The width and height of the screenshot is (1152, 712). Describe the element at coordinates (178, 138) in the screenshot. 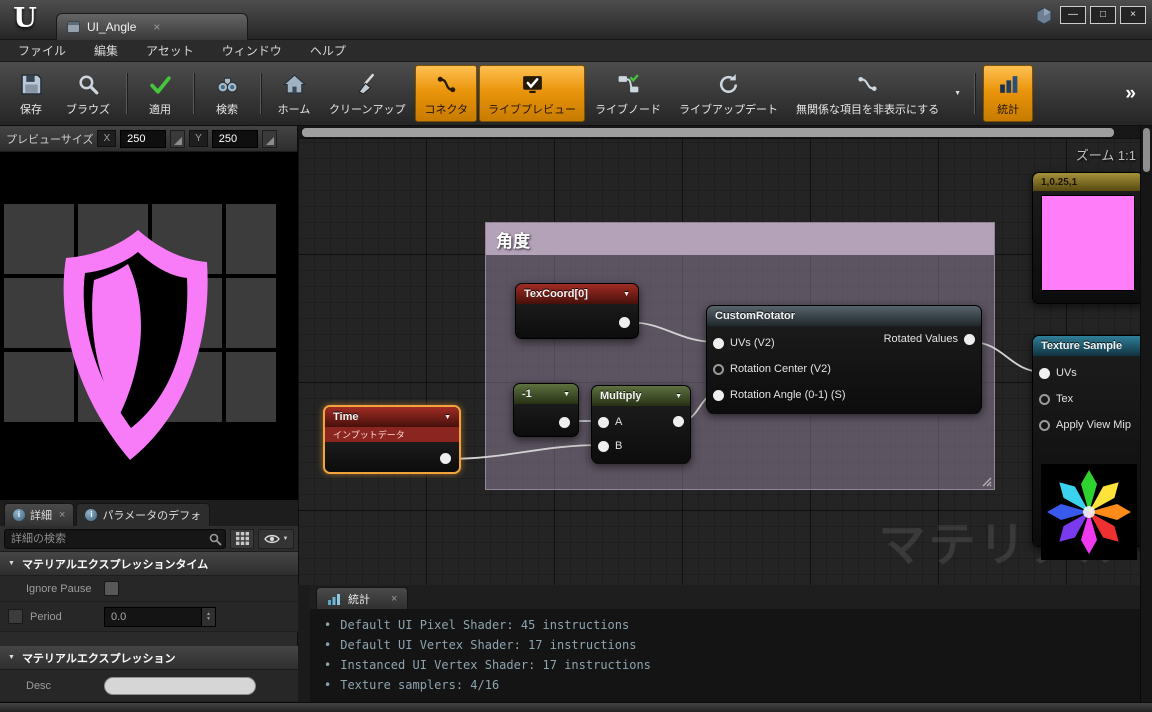

I see `preview-x-drag-icon` at that location.